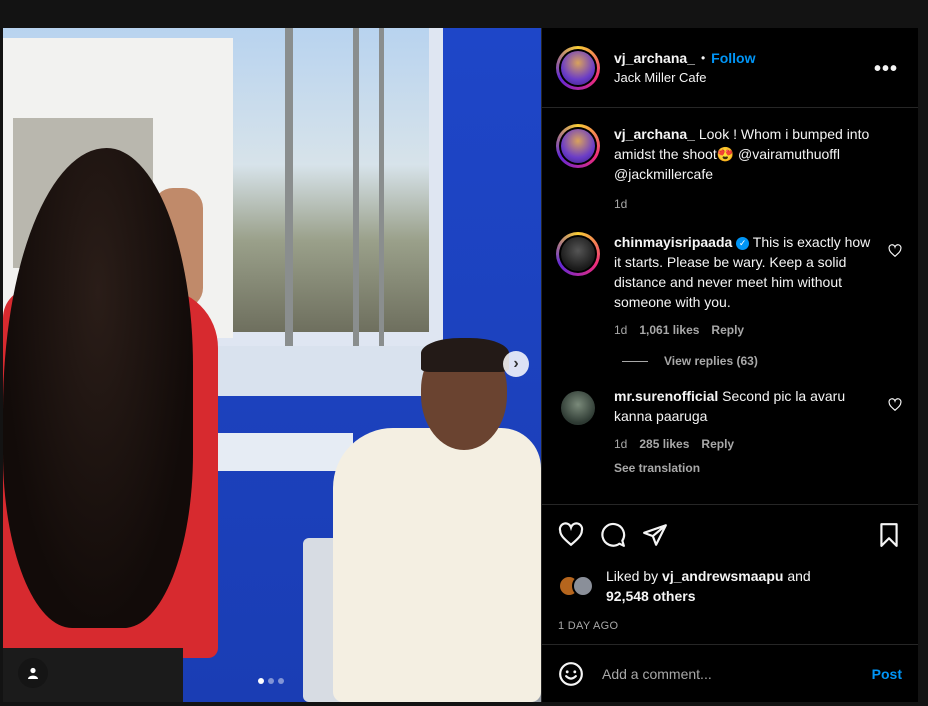  Describe the element at coordinates (684, 77) in the screenshot. I see `post-location: Jack Miller Cafe` at that location.